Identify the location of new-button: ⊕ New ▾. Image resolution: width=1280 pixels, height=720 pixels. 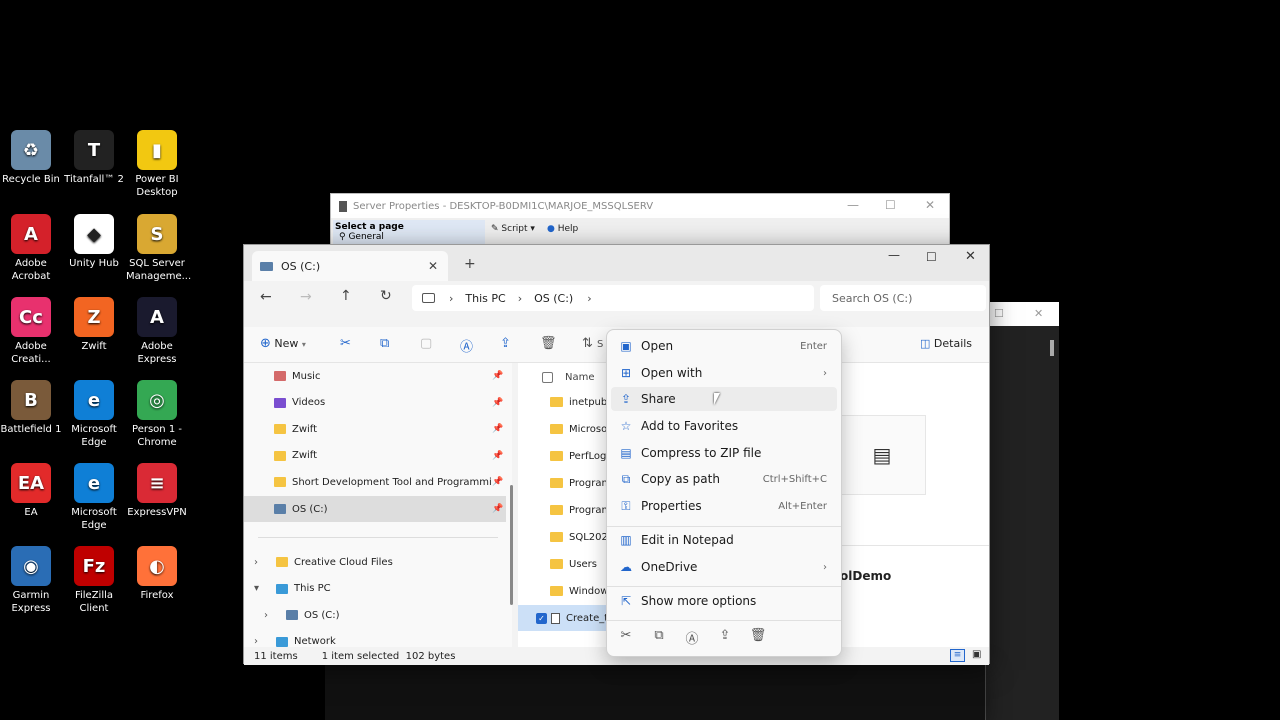
(283, 343).